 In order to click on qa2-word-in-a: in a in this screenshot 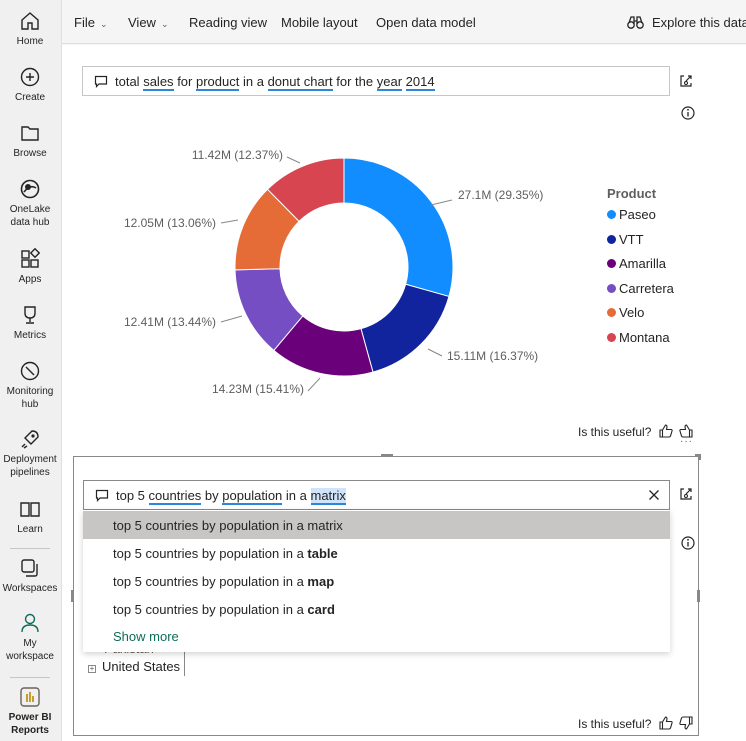, I will do `click(296, 495)`.